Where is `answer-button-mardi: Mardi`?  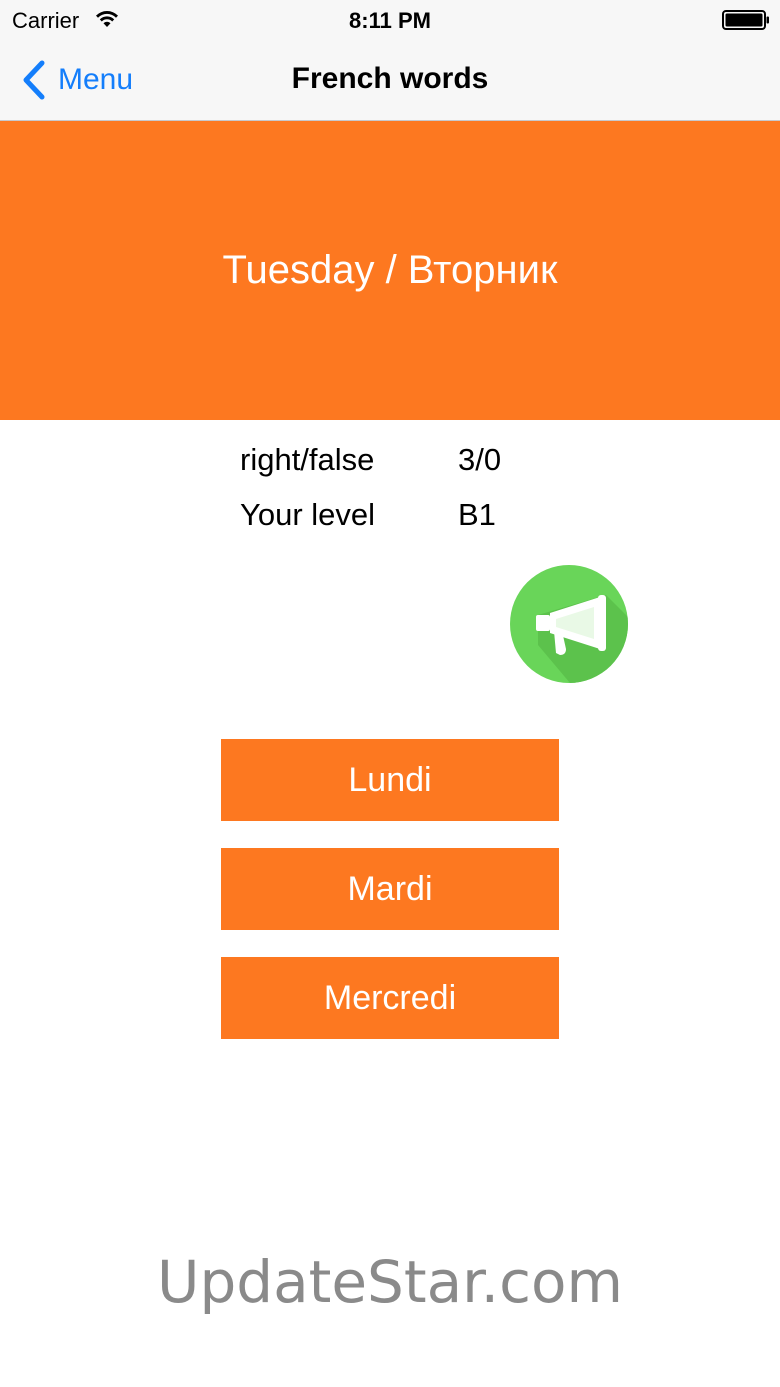
answer-button-mardi: Mardi is located at coordinates (390, 889).